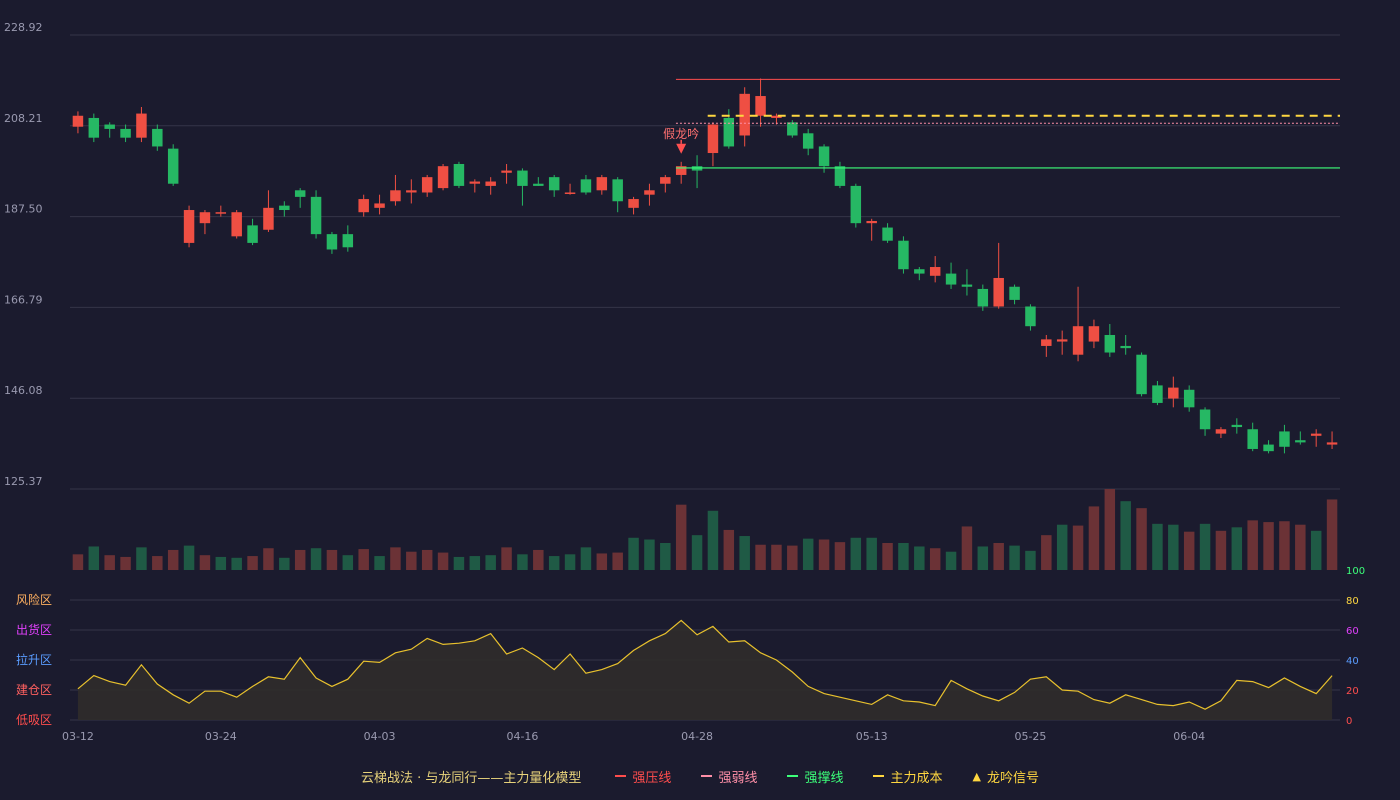  What do you see at coordinates (34, 629) in the screenshot?
I see `zone-label: 出货区` at bounding box center [34, 629].